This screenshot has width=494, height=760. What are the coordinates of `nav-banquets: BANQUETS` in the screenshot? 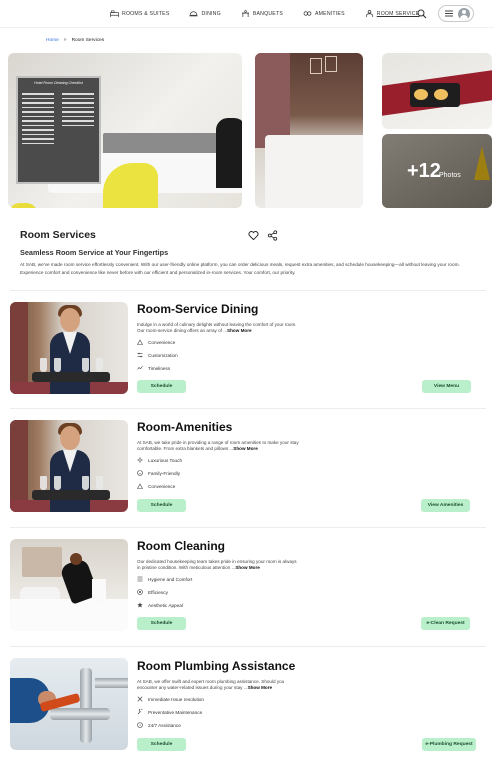 It's located at (262, 13).